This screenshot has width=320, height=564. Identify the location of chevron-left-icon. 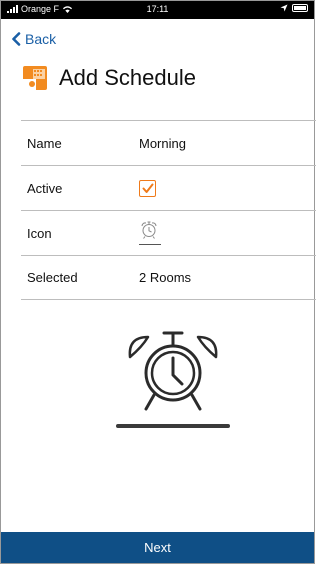
(16, 39).